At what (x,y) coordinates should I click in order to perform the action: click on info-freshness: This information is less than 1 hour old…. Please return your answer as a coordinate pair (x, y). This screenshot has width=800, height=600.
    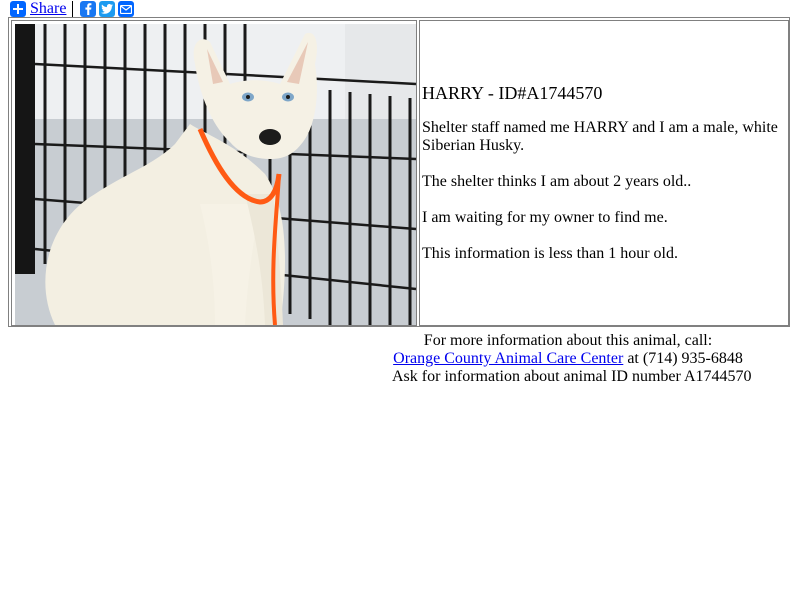
    Looking at the image, I should click on (550, 253).